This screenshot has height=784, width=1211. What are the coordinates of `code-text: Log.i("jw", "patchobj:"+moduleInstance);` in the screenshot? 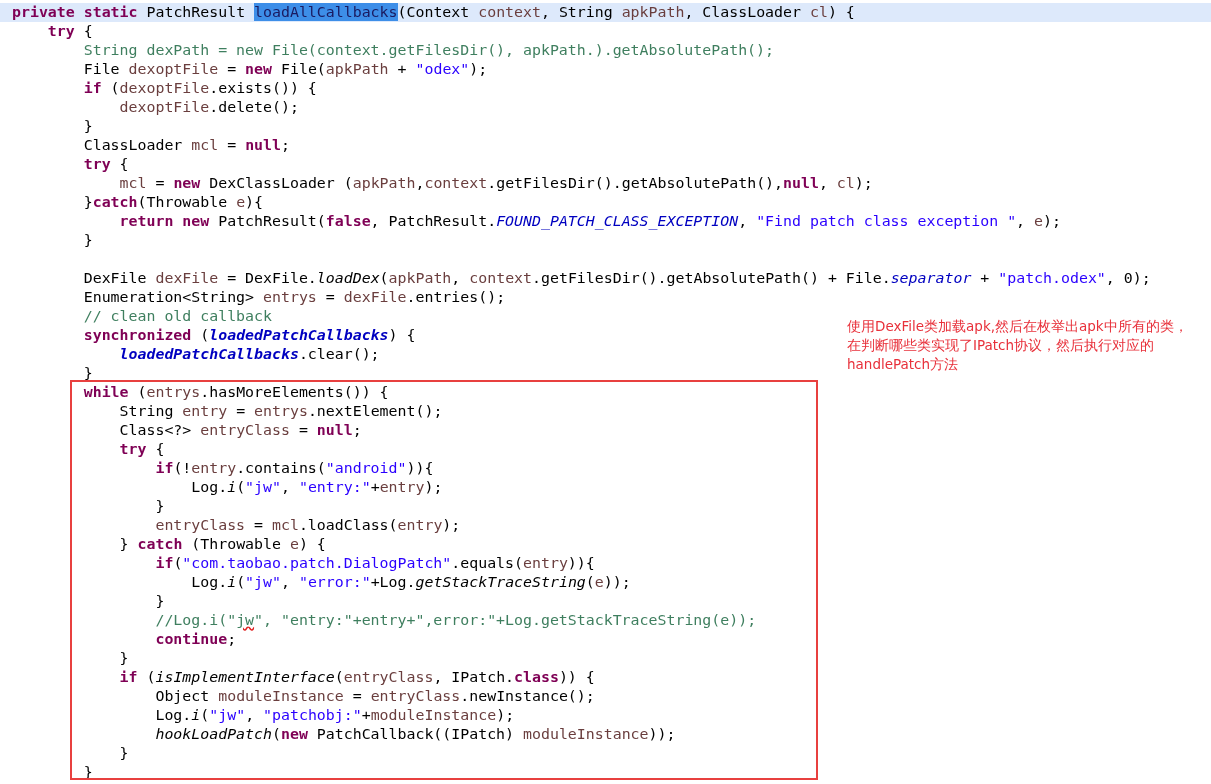 It's located at (334, 715).